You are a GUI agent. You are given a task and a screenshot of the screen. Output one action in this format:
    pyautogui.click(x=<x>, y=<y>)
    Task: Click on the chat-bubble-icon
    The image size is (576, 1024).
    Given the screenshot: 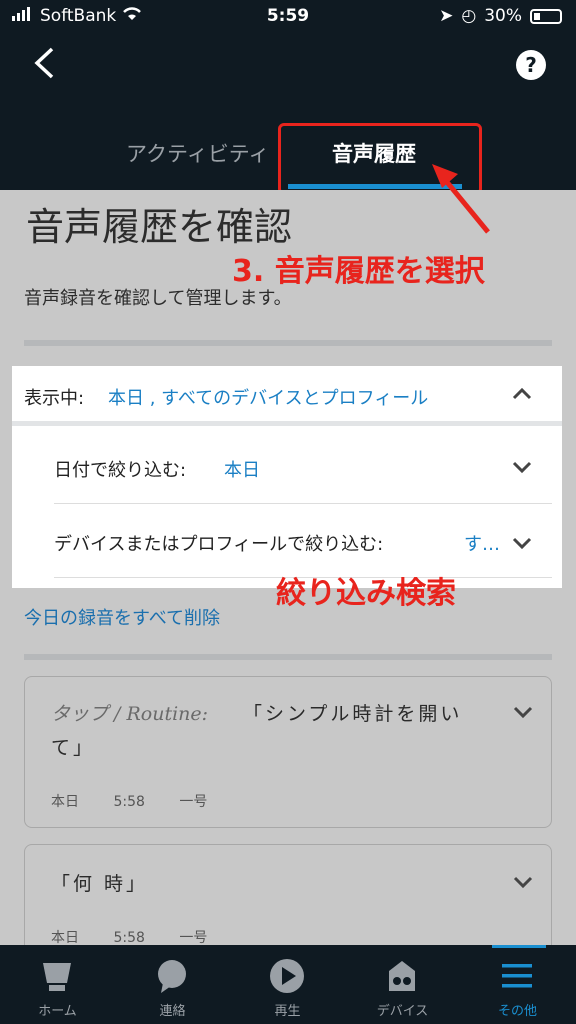 What is the action you would take?
    pyautogui.click(x=172, y=976)
    